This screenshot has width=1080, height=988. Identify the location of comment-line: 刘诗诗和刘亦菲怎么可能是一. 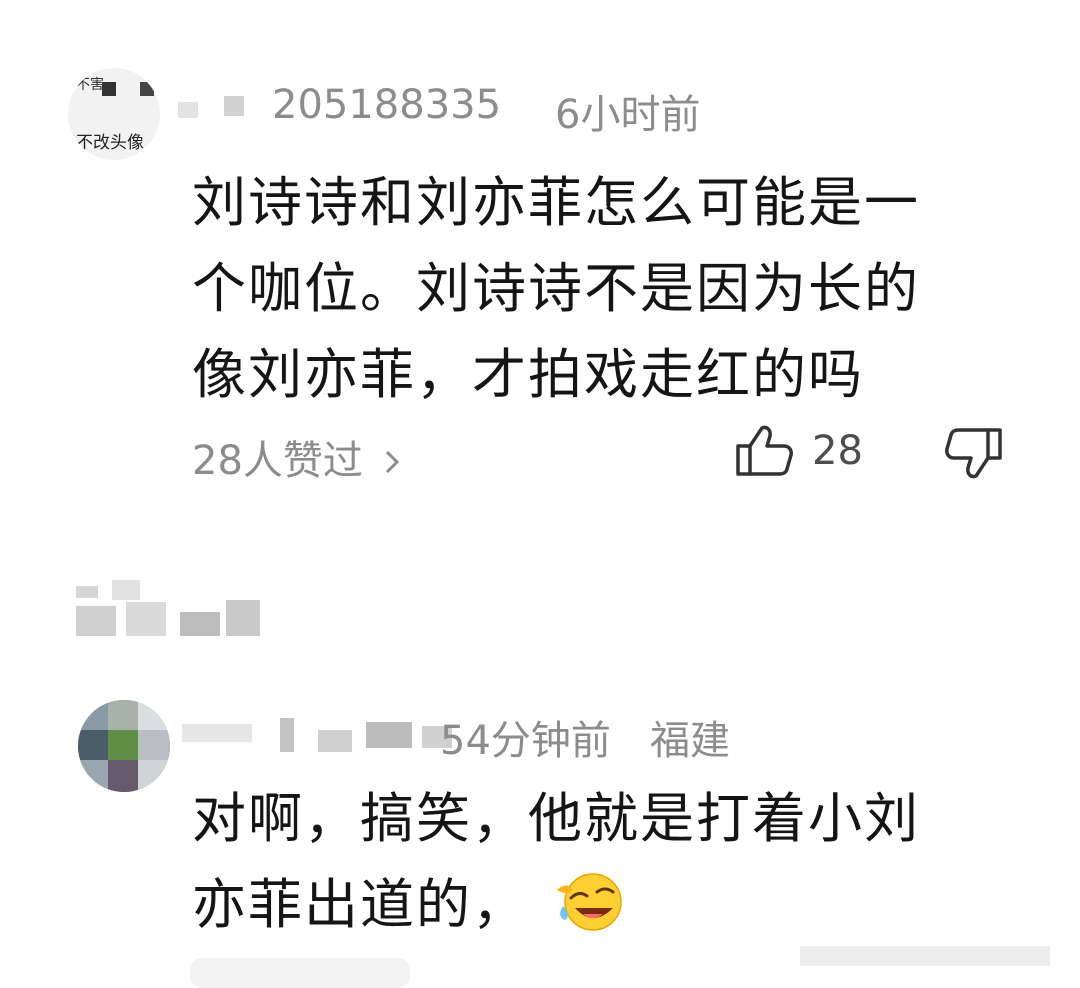
(556, 202).